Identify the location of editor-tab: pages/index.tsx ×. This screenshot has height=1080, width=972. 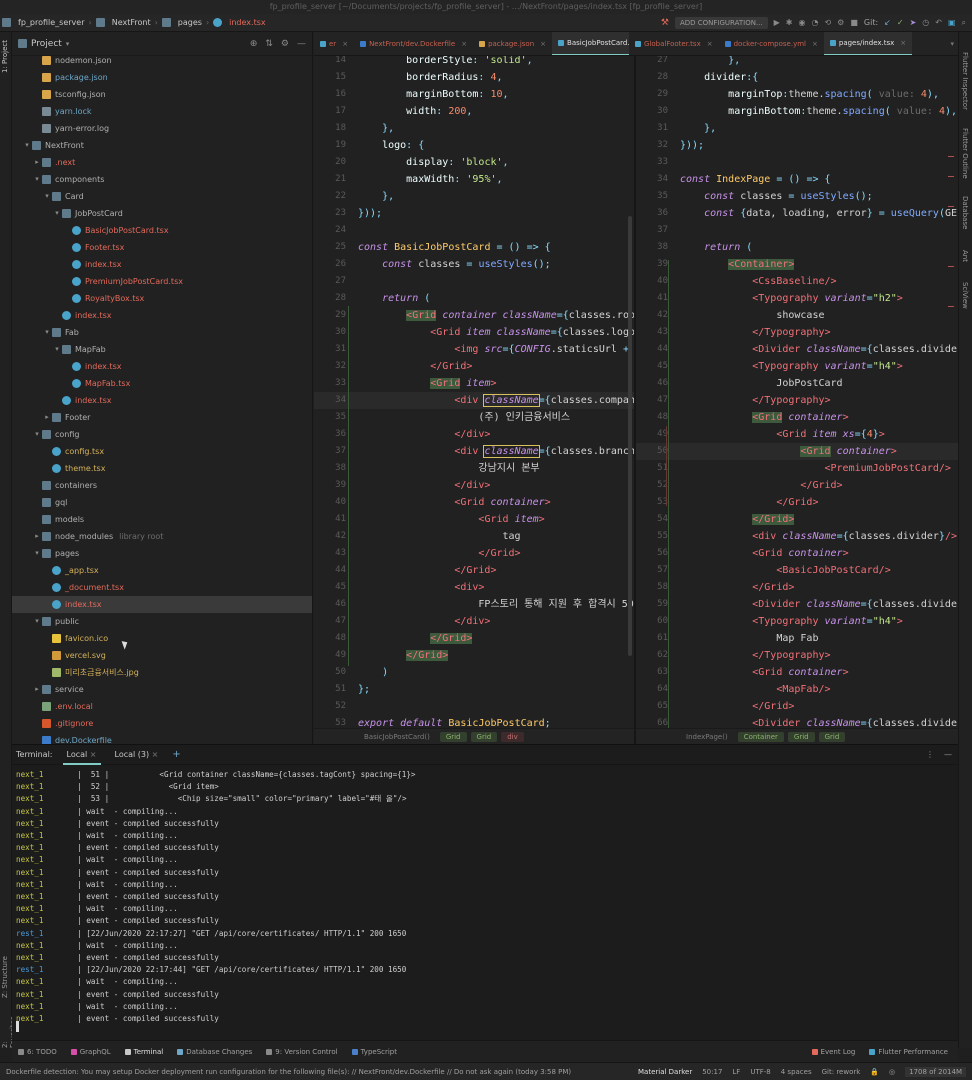
(868, 43).